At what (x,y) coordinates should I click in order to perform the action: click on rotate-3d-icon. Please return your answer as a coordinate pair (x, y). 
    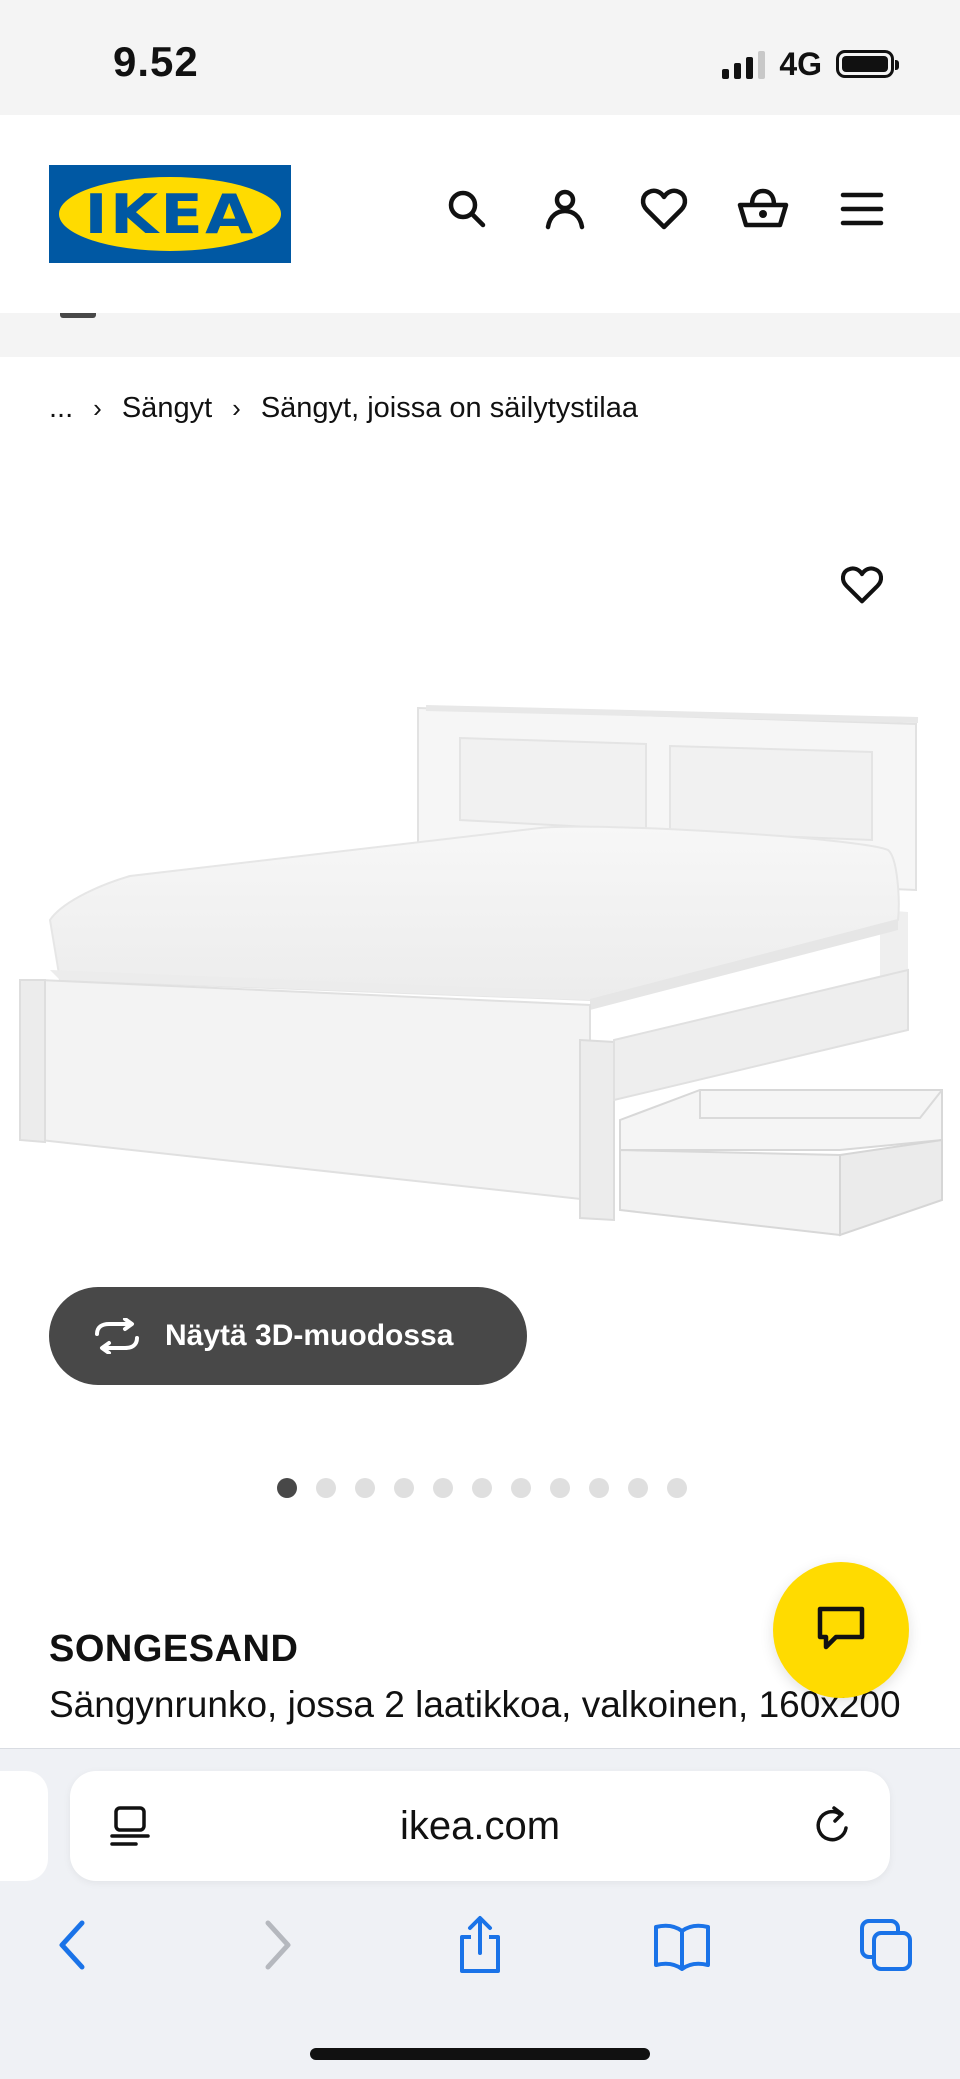
    Looking at the image, I should click on (117, 1336).